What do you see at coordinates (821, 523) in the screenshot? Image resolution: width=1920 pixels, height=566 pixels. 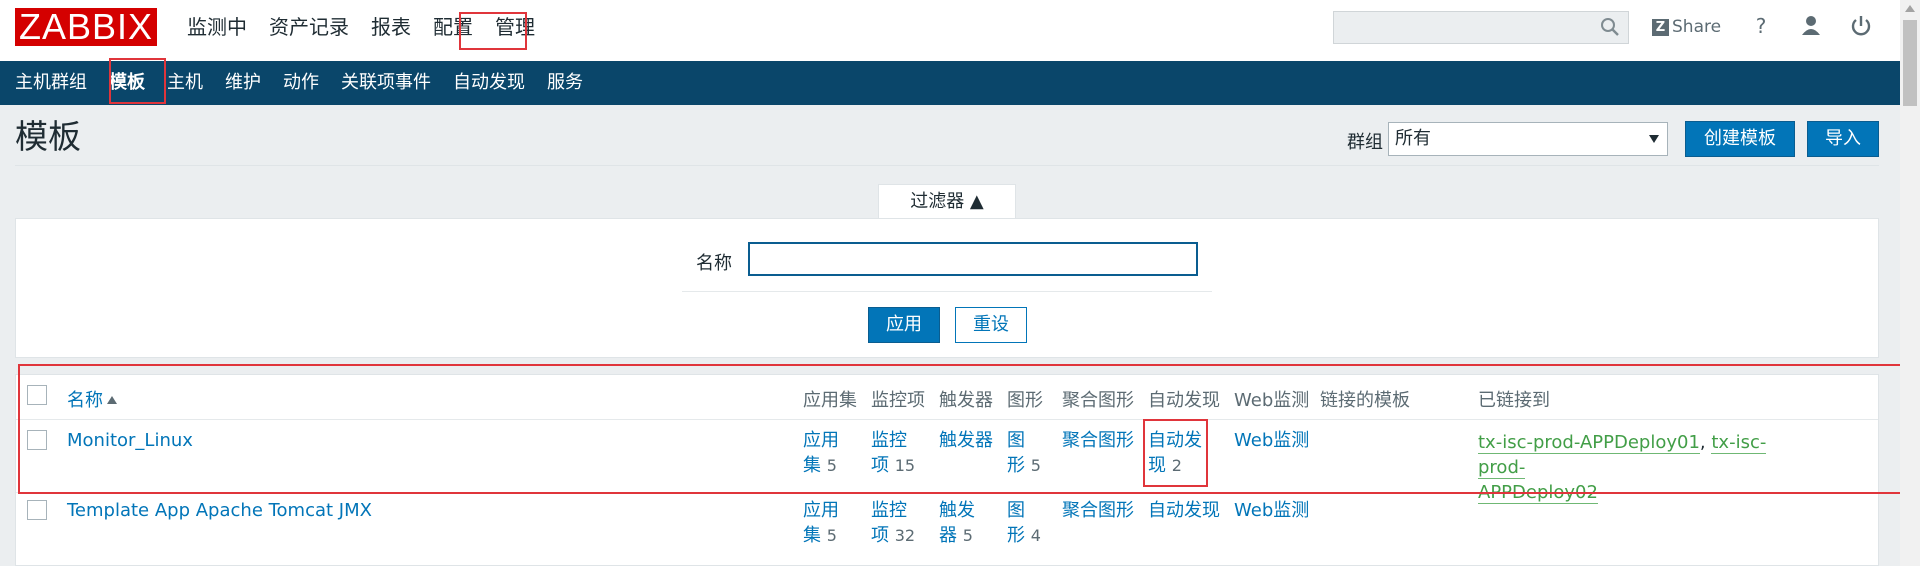 I see `applications-link: 应用 集 5` at bounding box center [821, 523].